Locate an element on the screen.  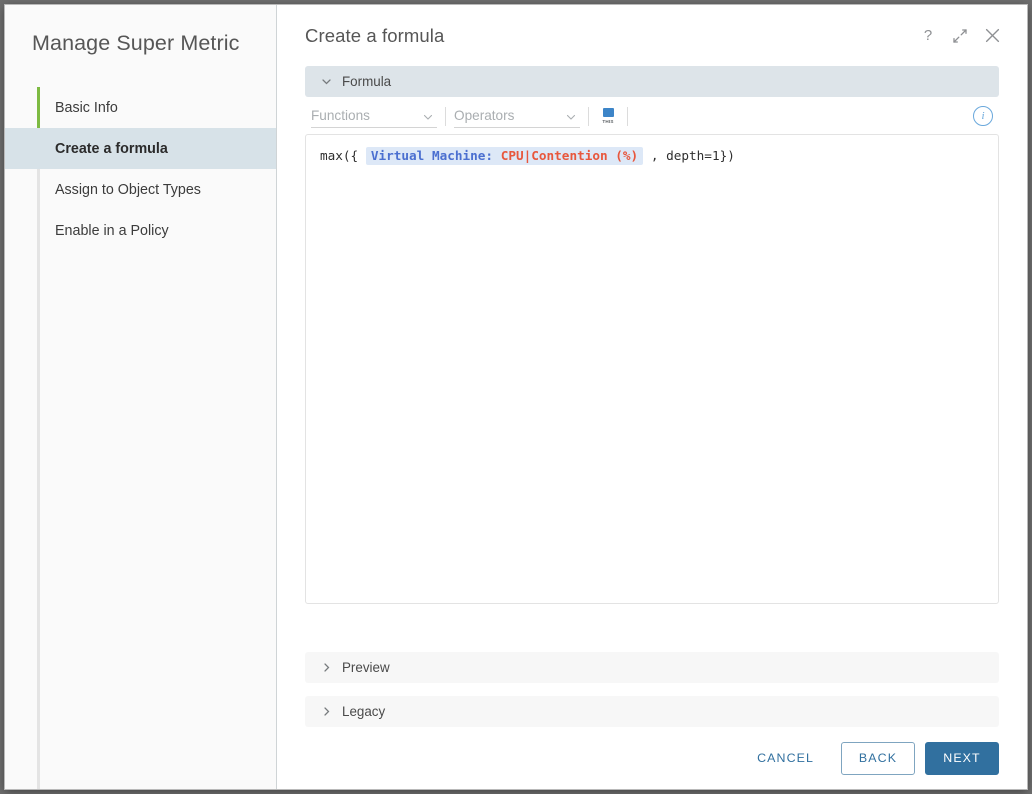
functions-dropdown: Functions is located at coordinates (374, 116).